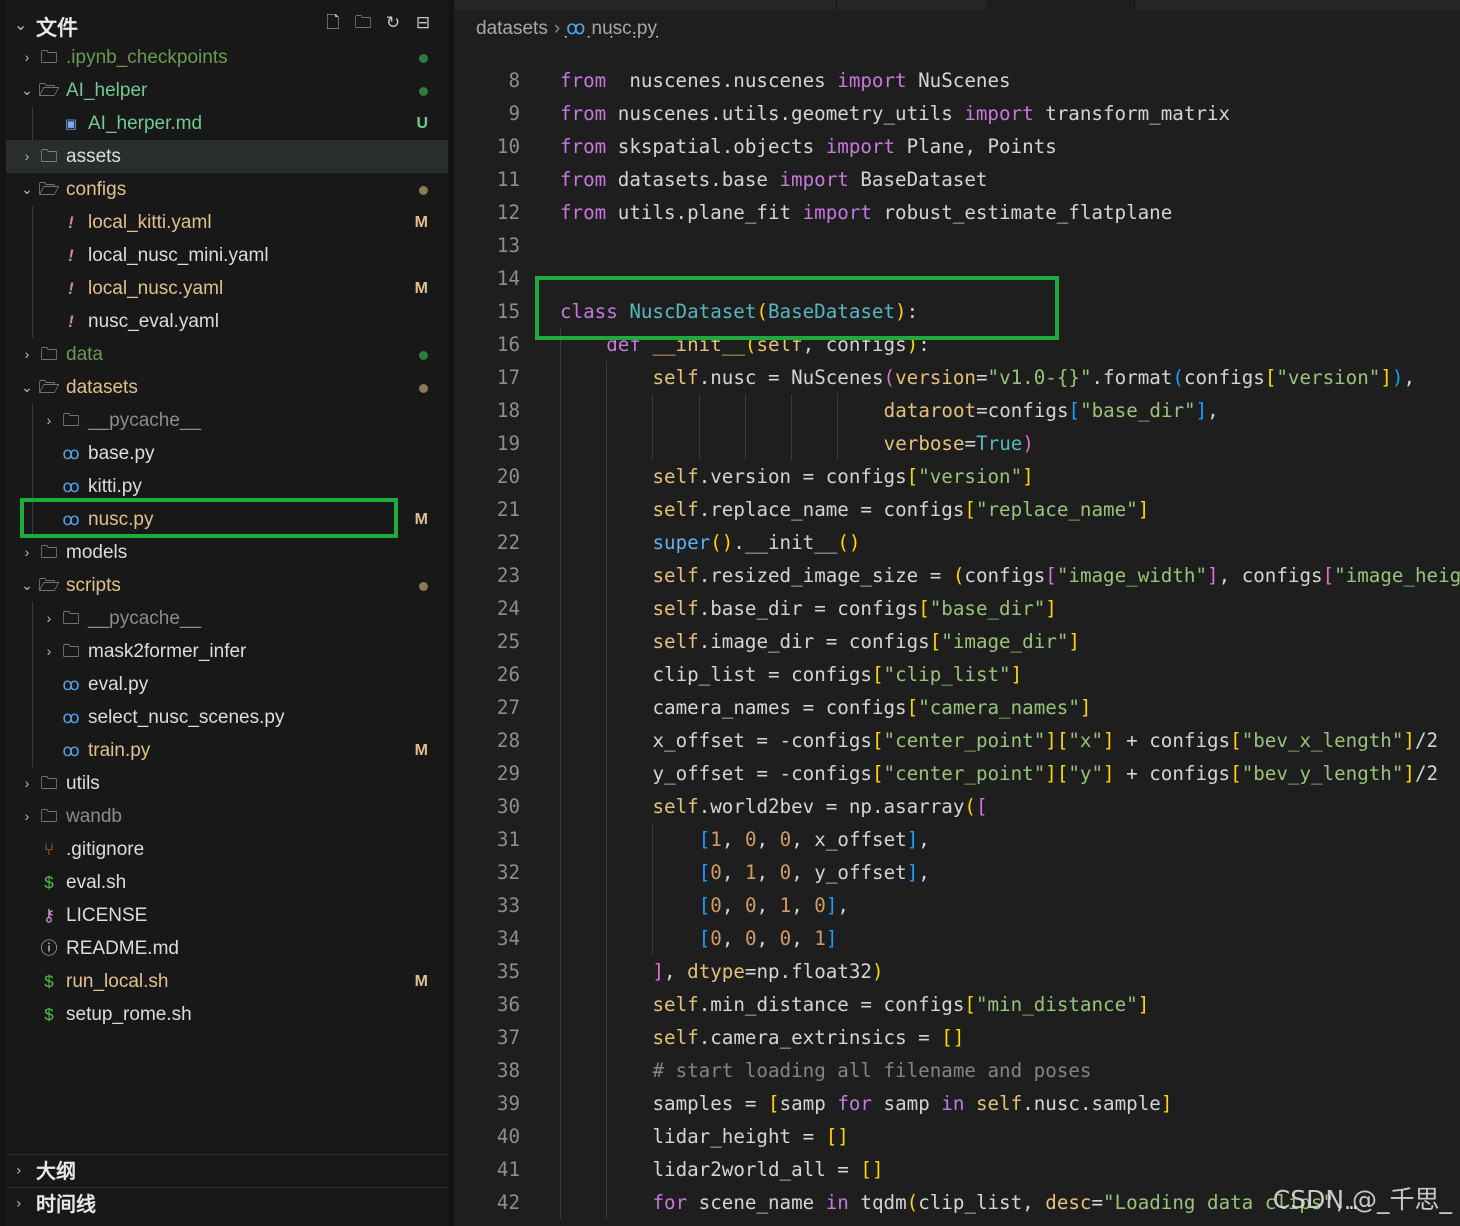 Image resolution: width=1460 pixels, height=1226 pixels. I want to click on code-line: 13, so click(957, 245).